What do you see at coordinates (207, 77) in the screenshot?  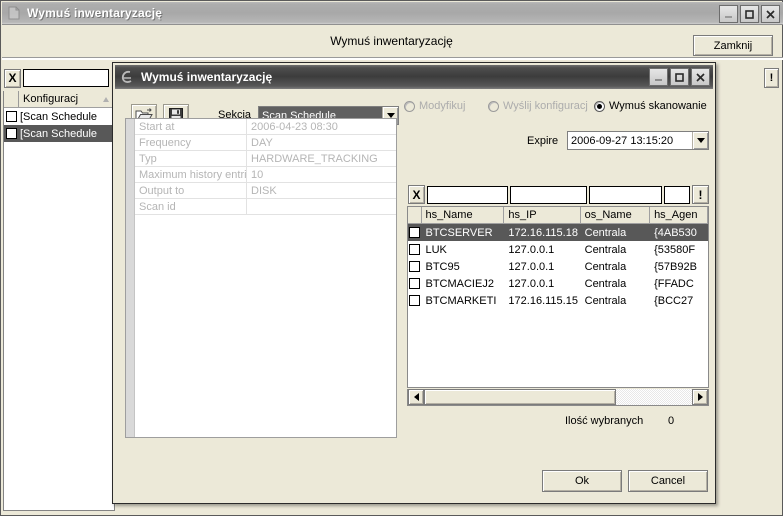 I see `dialog-title: Wymuś inwentaryzację` at bounding box center [207, 77].